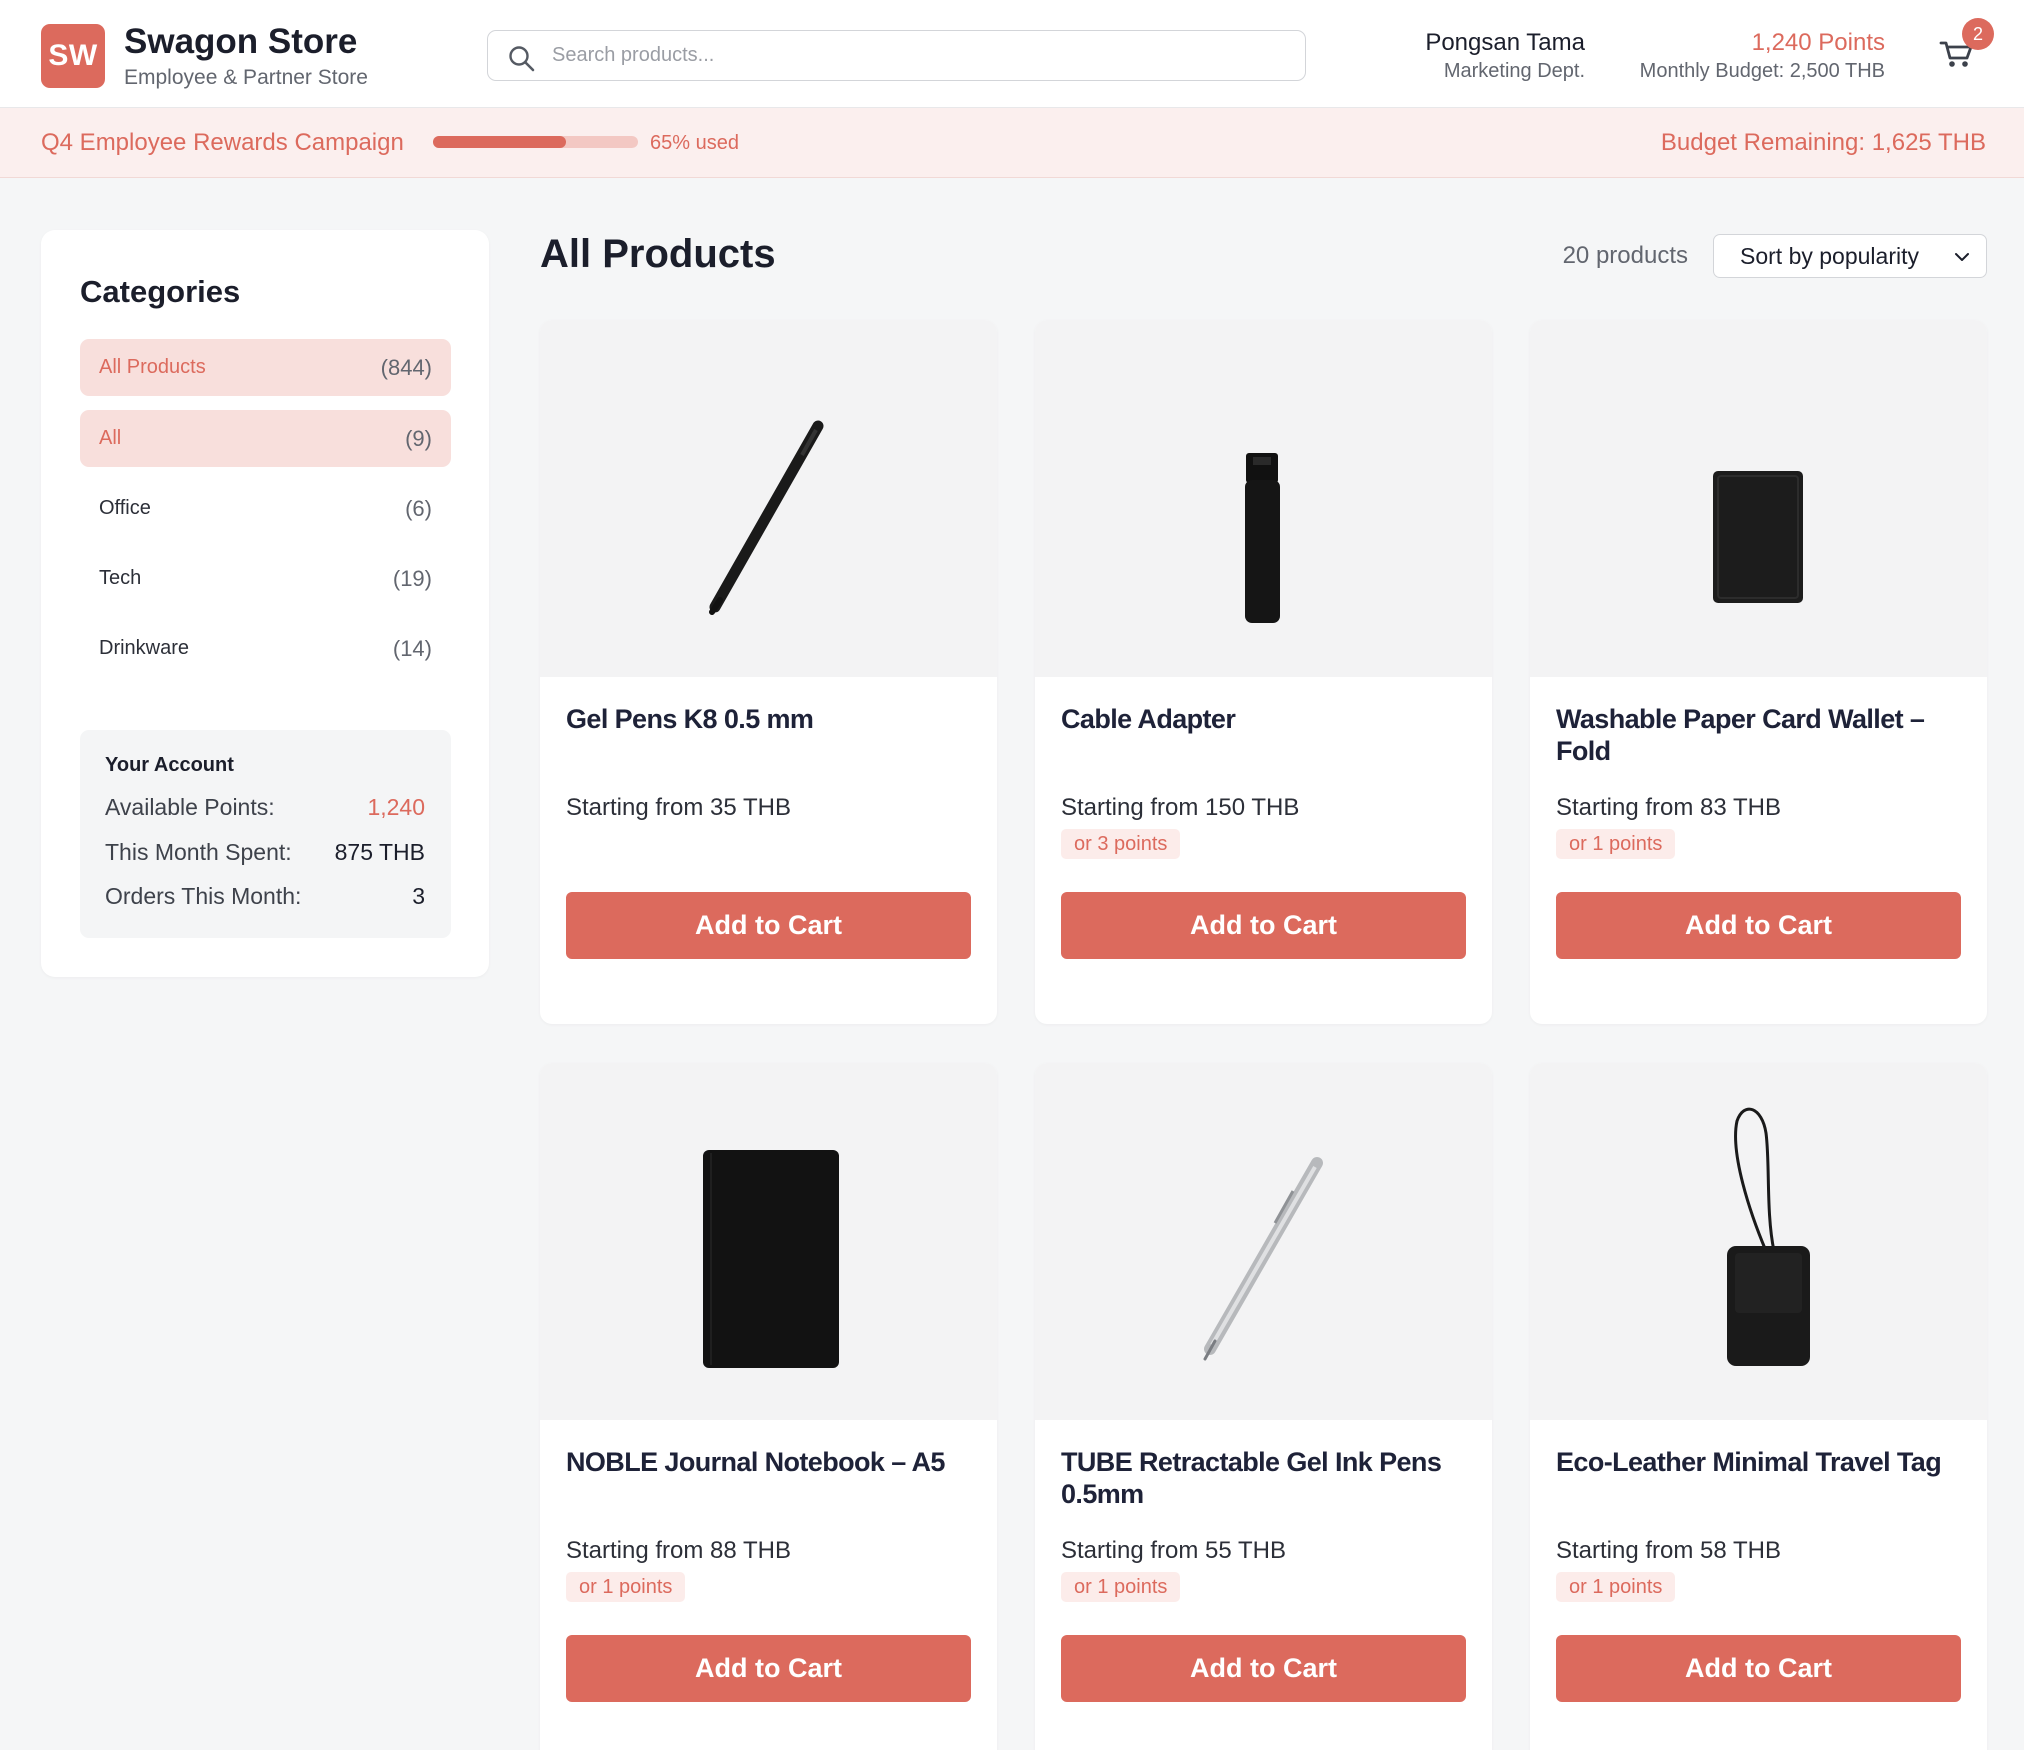 The width and height of the screenshot is (2024, 1750). Describe the element at coordinates (412, 578) in the screenshot. I see `category-count: (19)` at that location.